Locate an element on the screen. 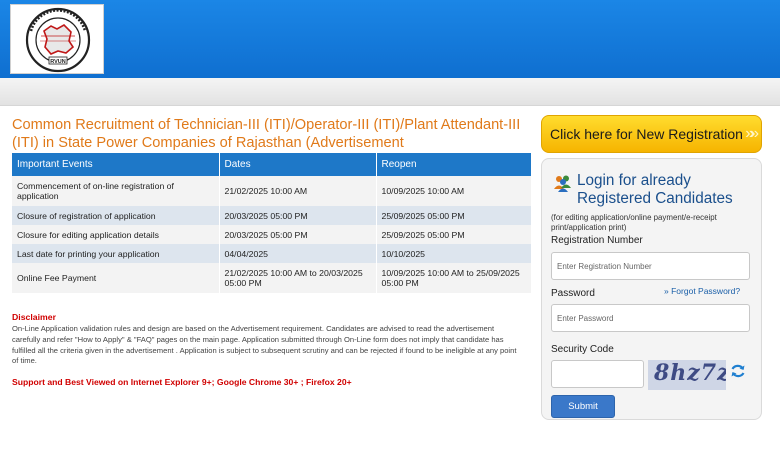 The height and width of the screenshot is (470, 780). svg-text: RVUN is located at coordinates (58, 62).